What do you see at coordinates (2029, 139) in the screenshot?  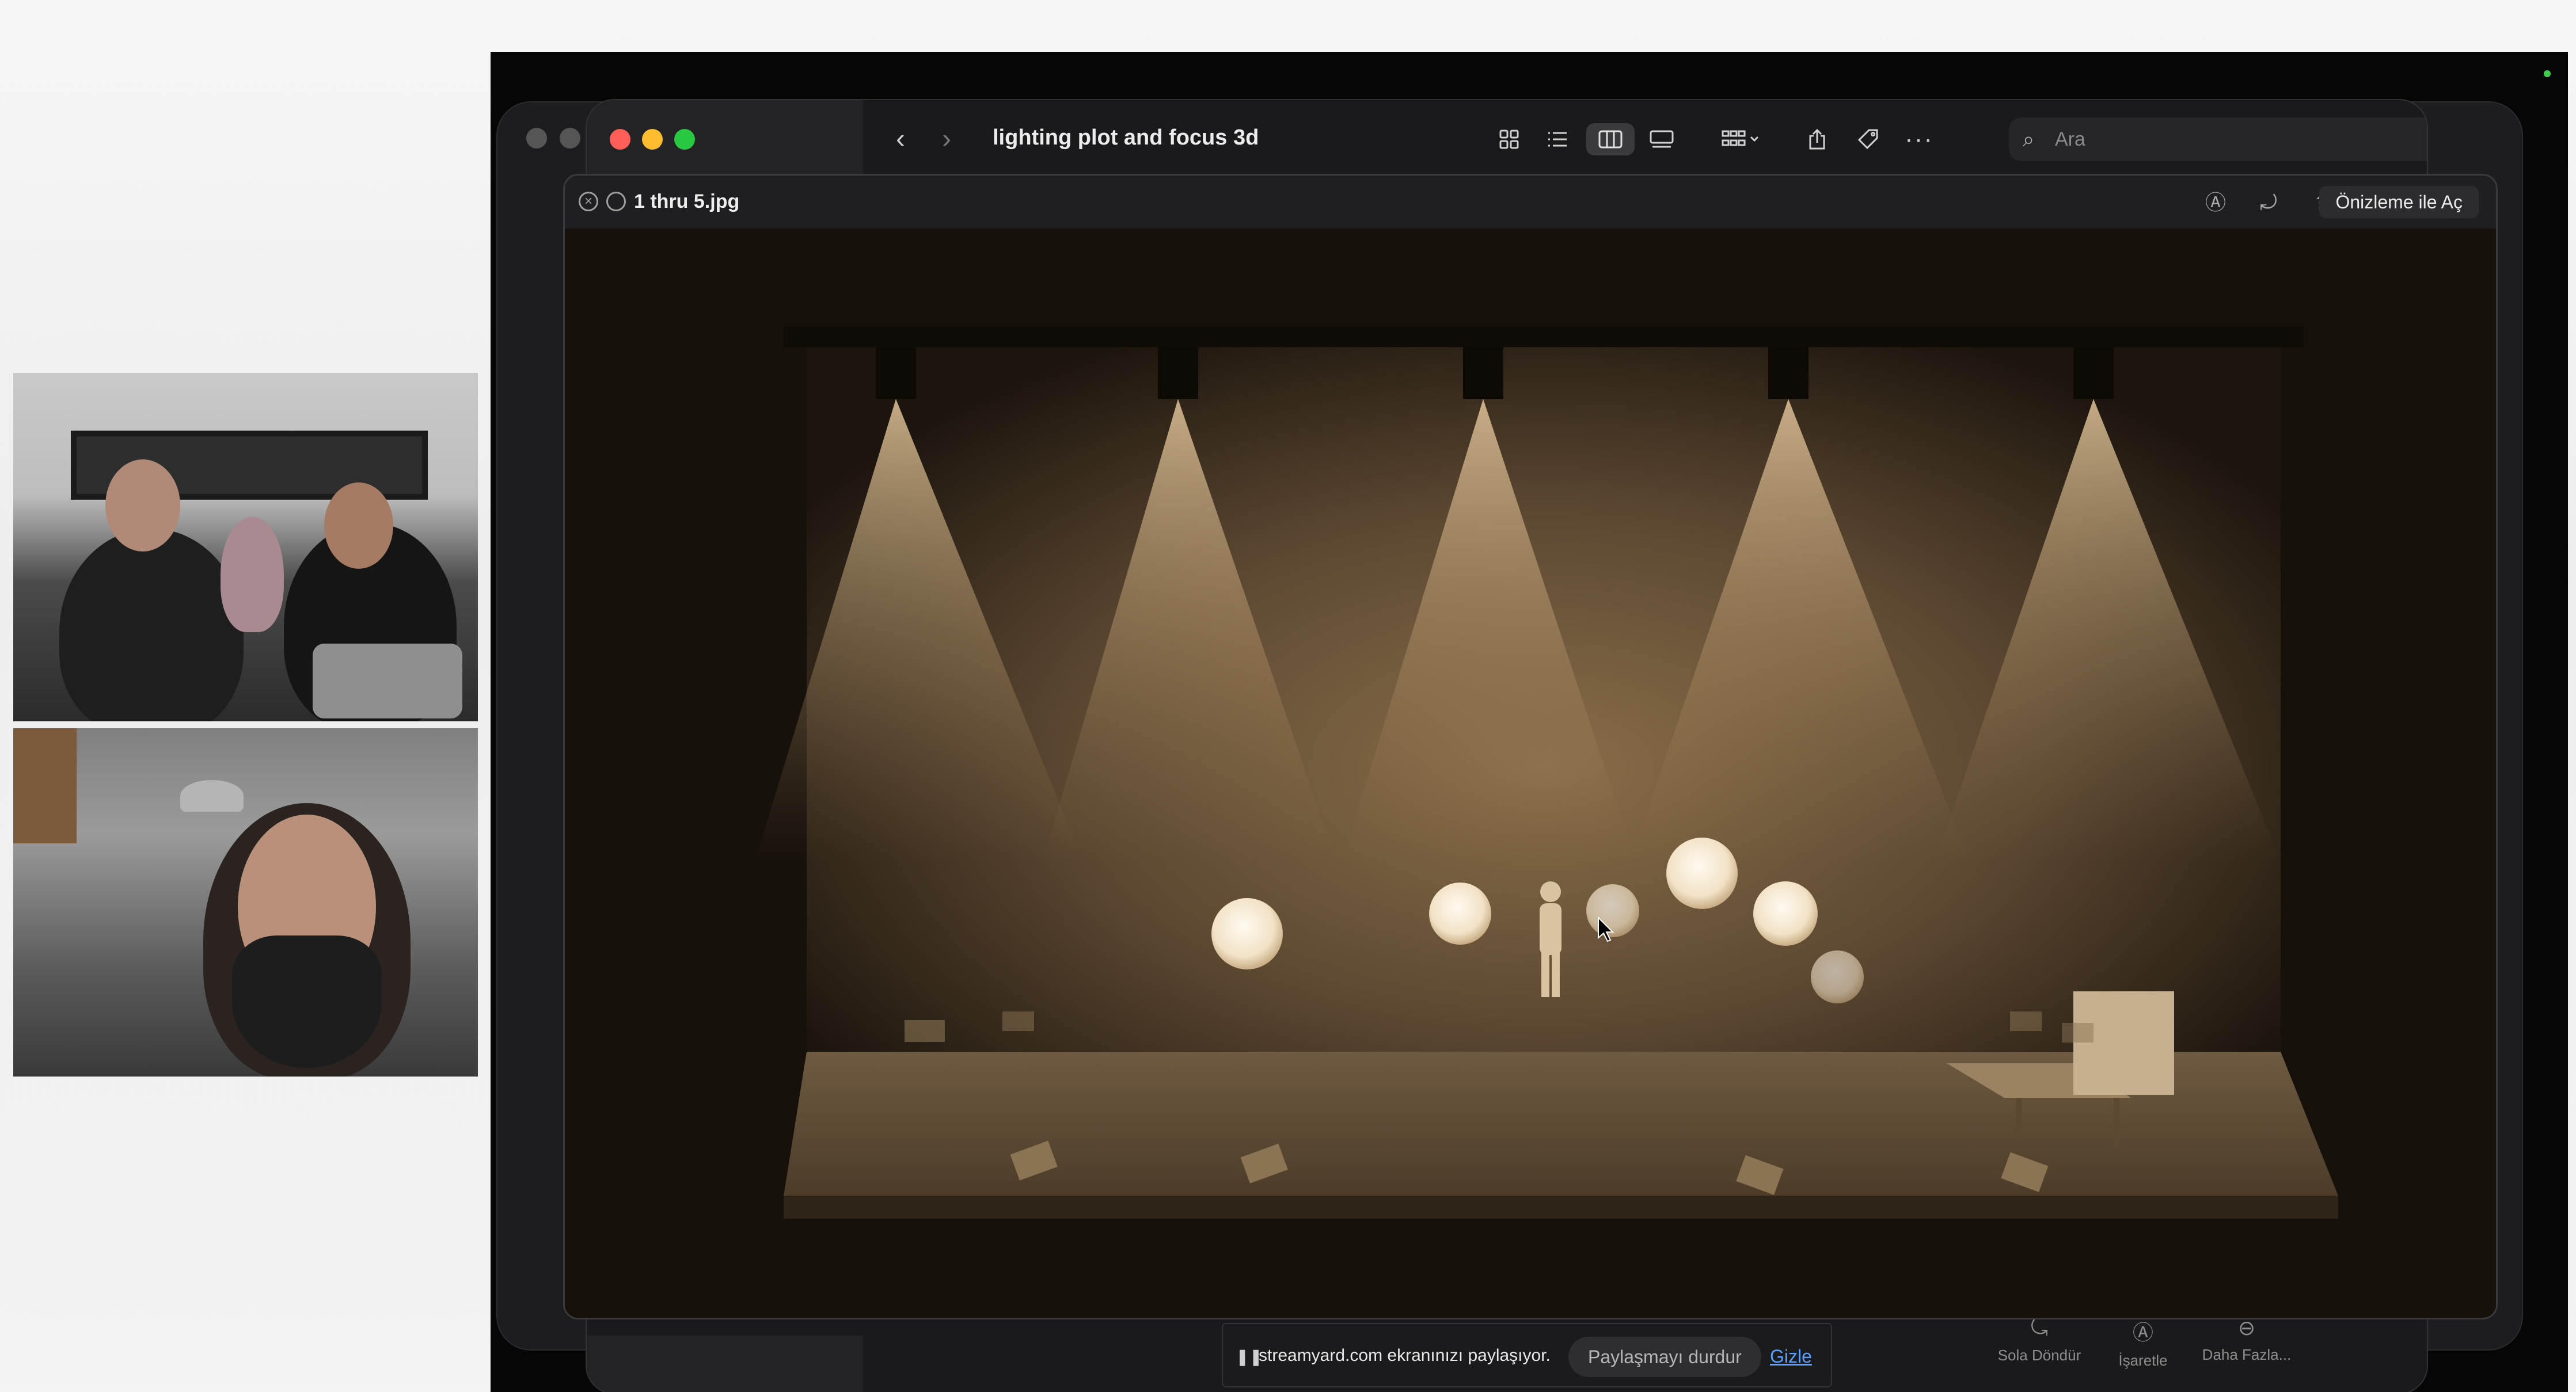 I see `search-icon: ⌕` at bounding box center [2029, 139].